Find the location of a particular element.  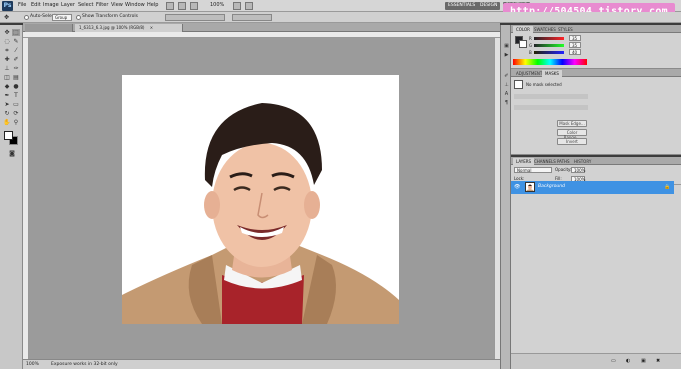

3d-orbit-tool-icon: ⟳ is located at coordinates (16, 113).